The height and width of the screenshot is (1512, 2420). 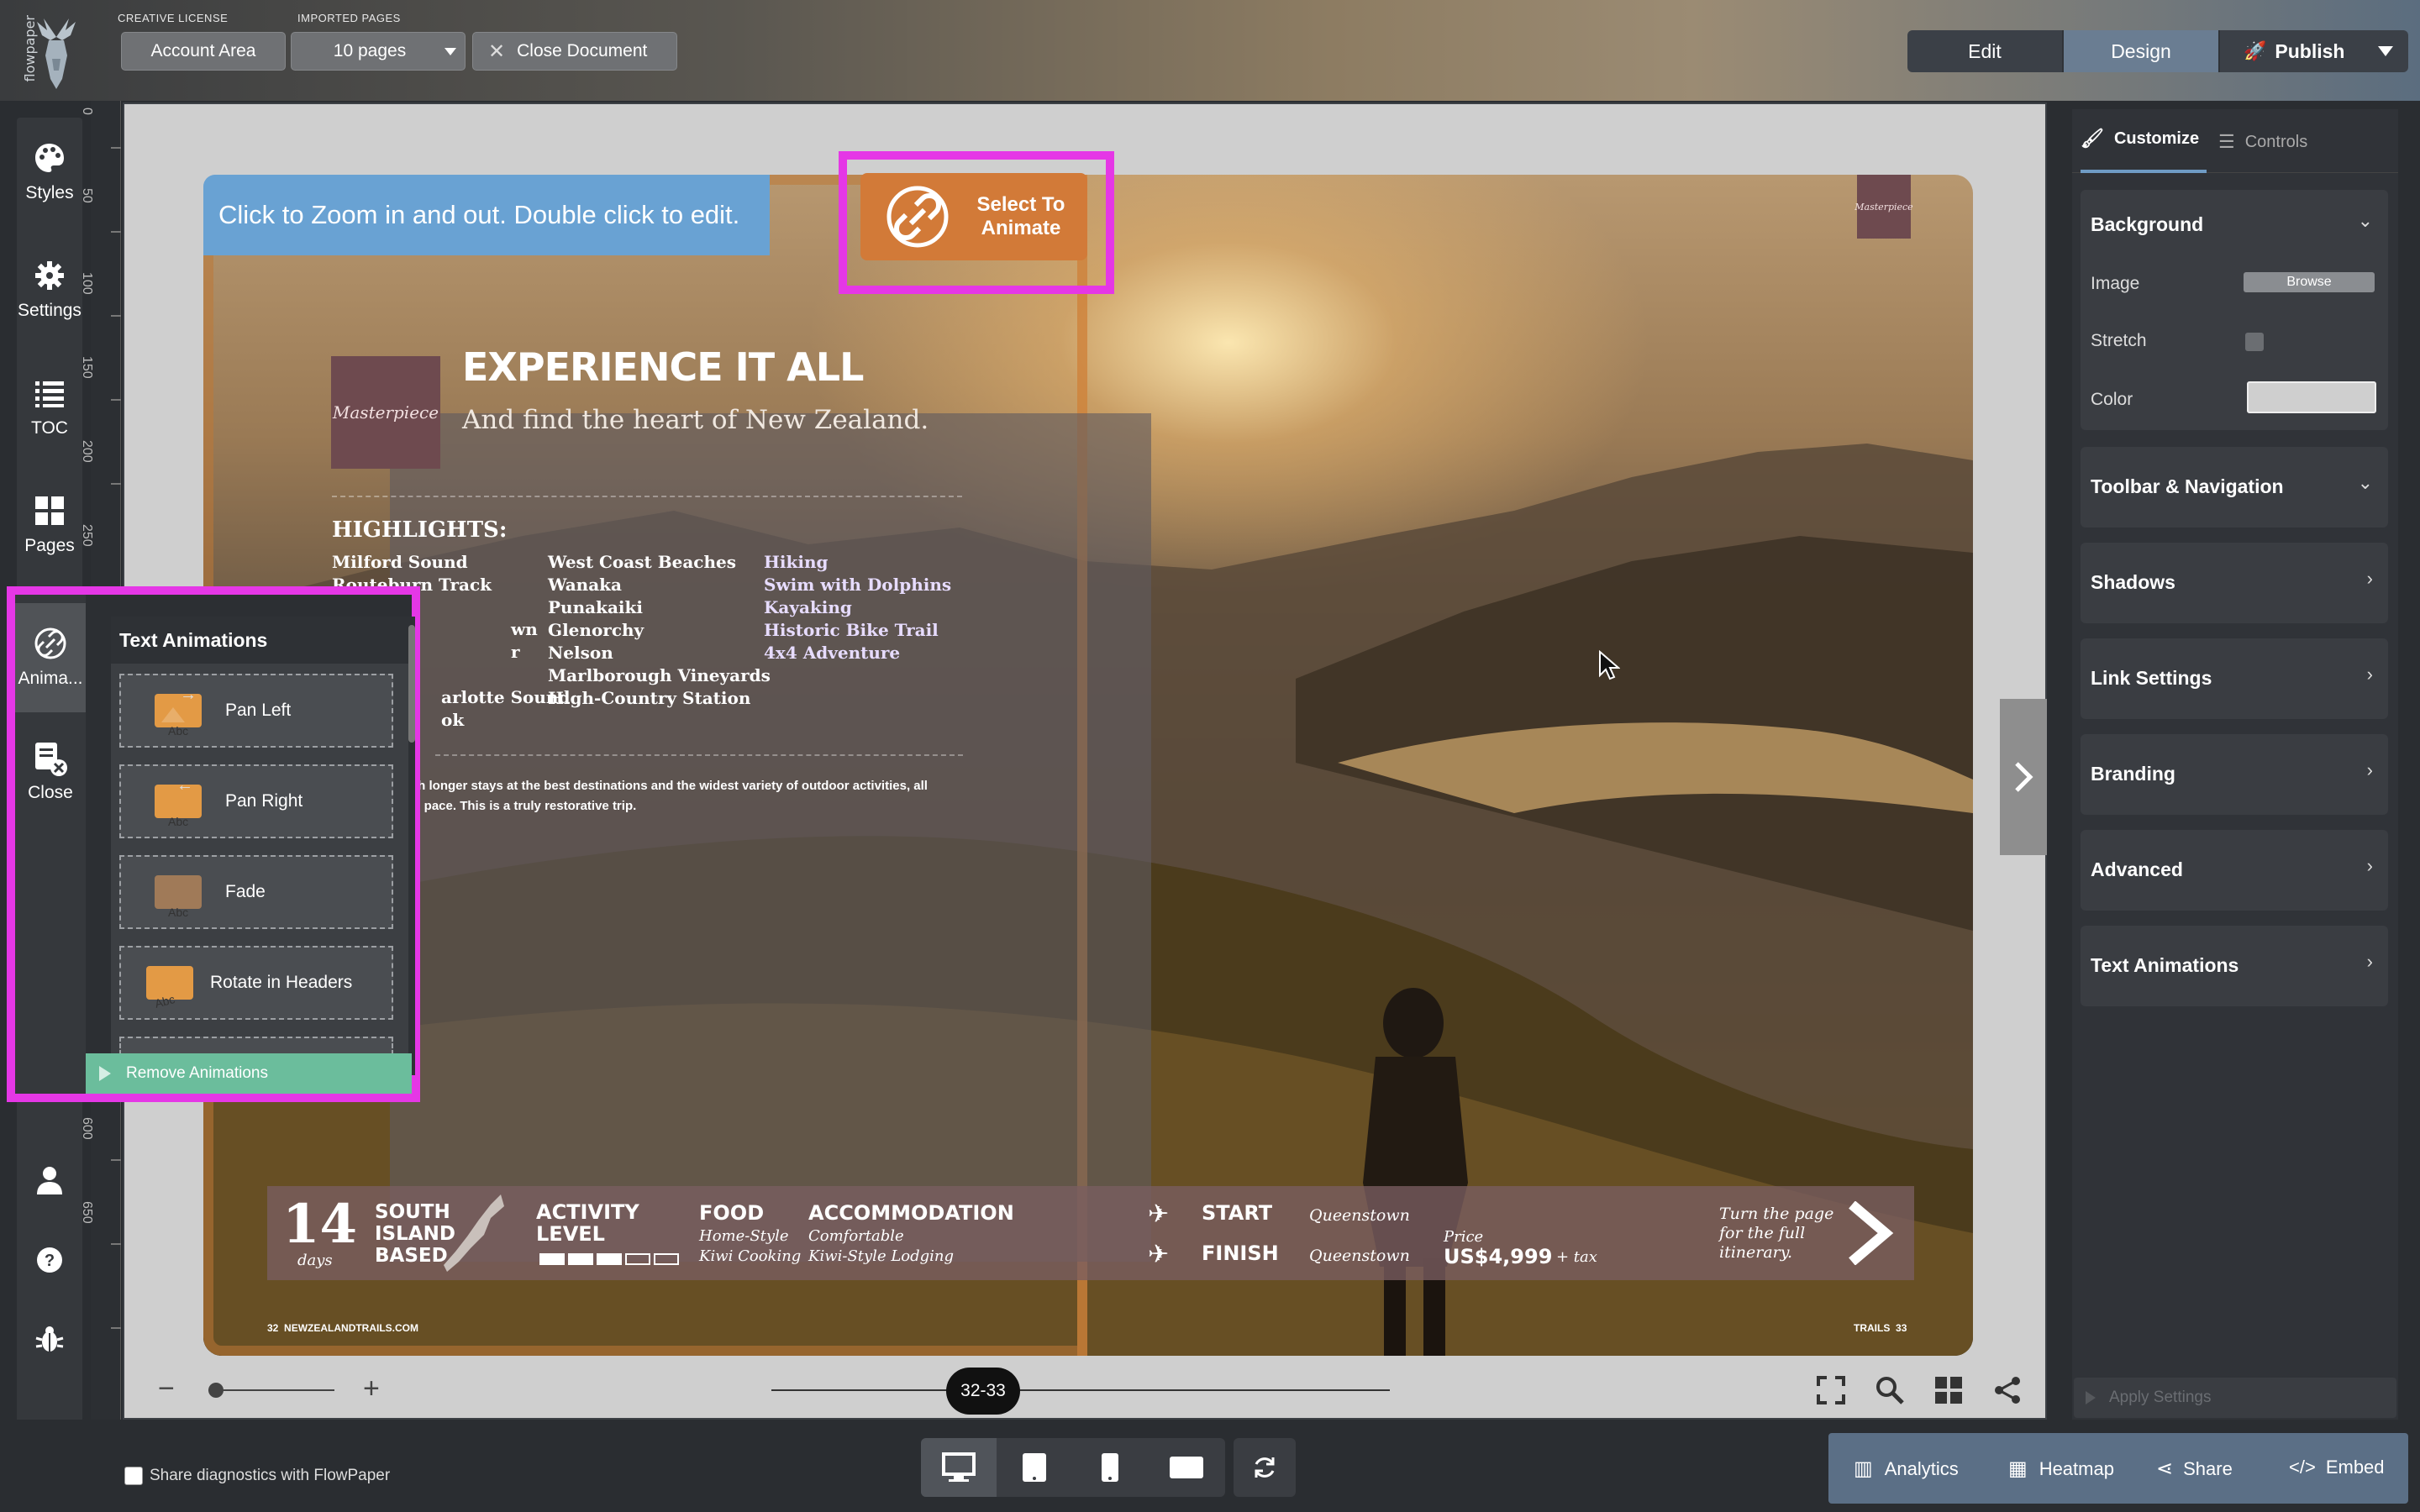 What do you see at coordinates (320, 1224) in the screenshot?
I see `days-number: 14` at bounding box center [320, 1224].